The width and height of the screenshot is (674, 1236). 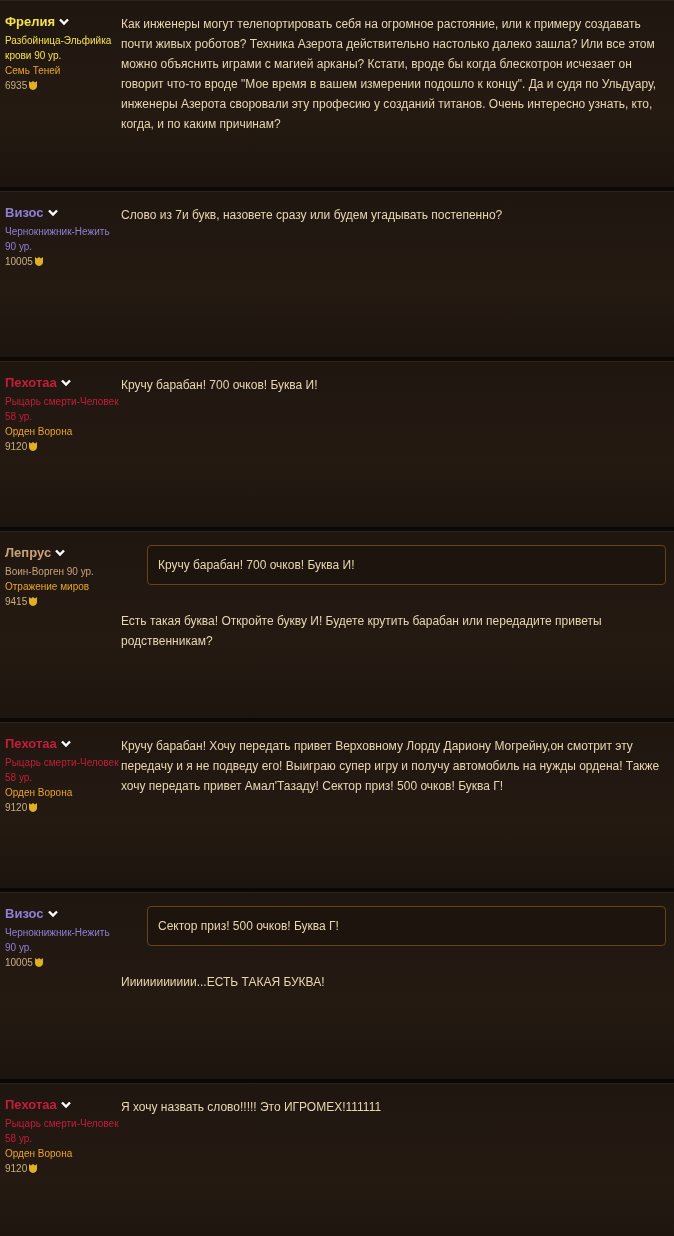 I want to click on guild-name: Отражение миров, so click(x=48, y=587).